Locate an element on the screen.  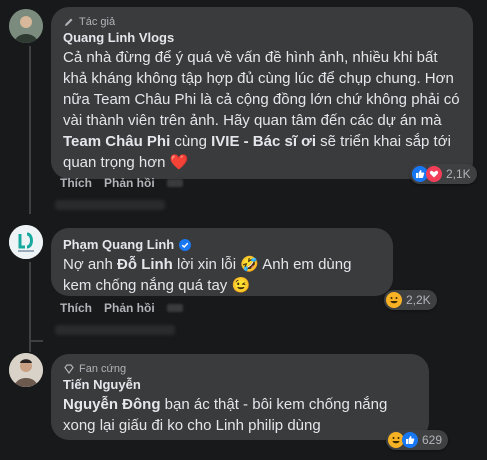
diamond-icon is located at coordinates (69, 369).